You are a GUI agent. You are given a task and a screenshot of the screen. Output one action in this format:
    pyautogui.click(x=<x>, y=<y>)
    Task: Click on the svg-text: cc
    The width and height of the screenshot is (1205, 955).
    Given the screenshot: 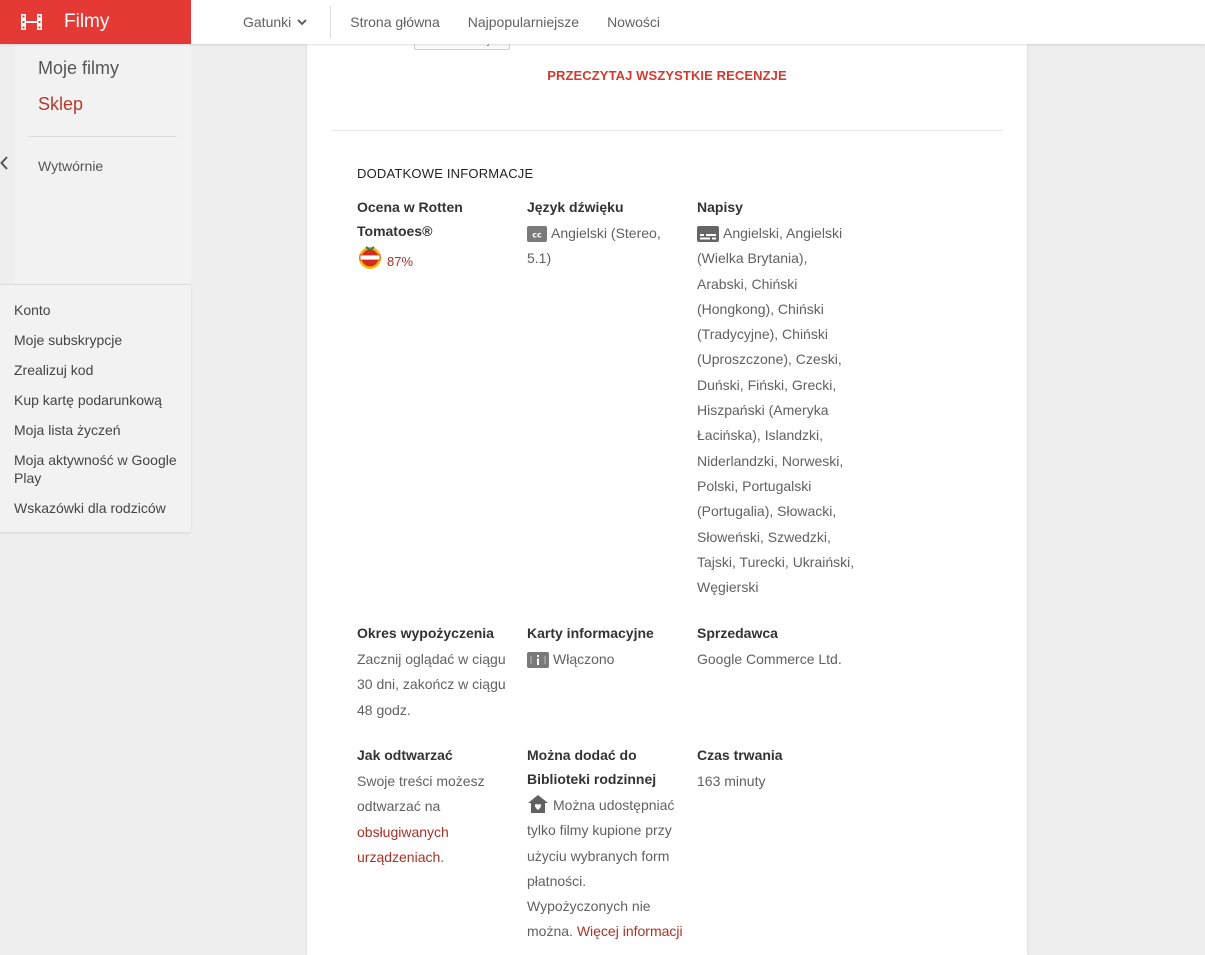 What is the action you would take?
    pyautogui.click(x=537, y=235)
    